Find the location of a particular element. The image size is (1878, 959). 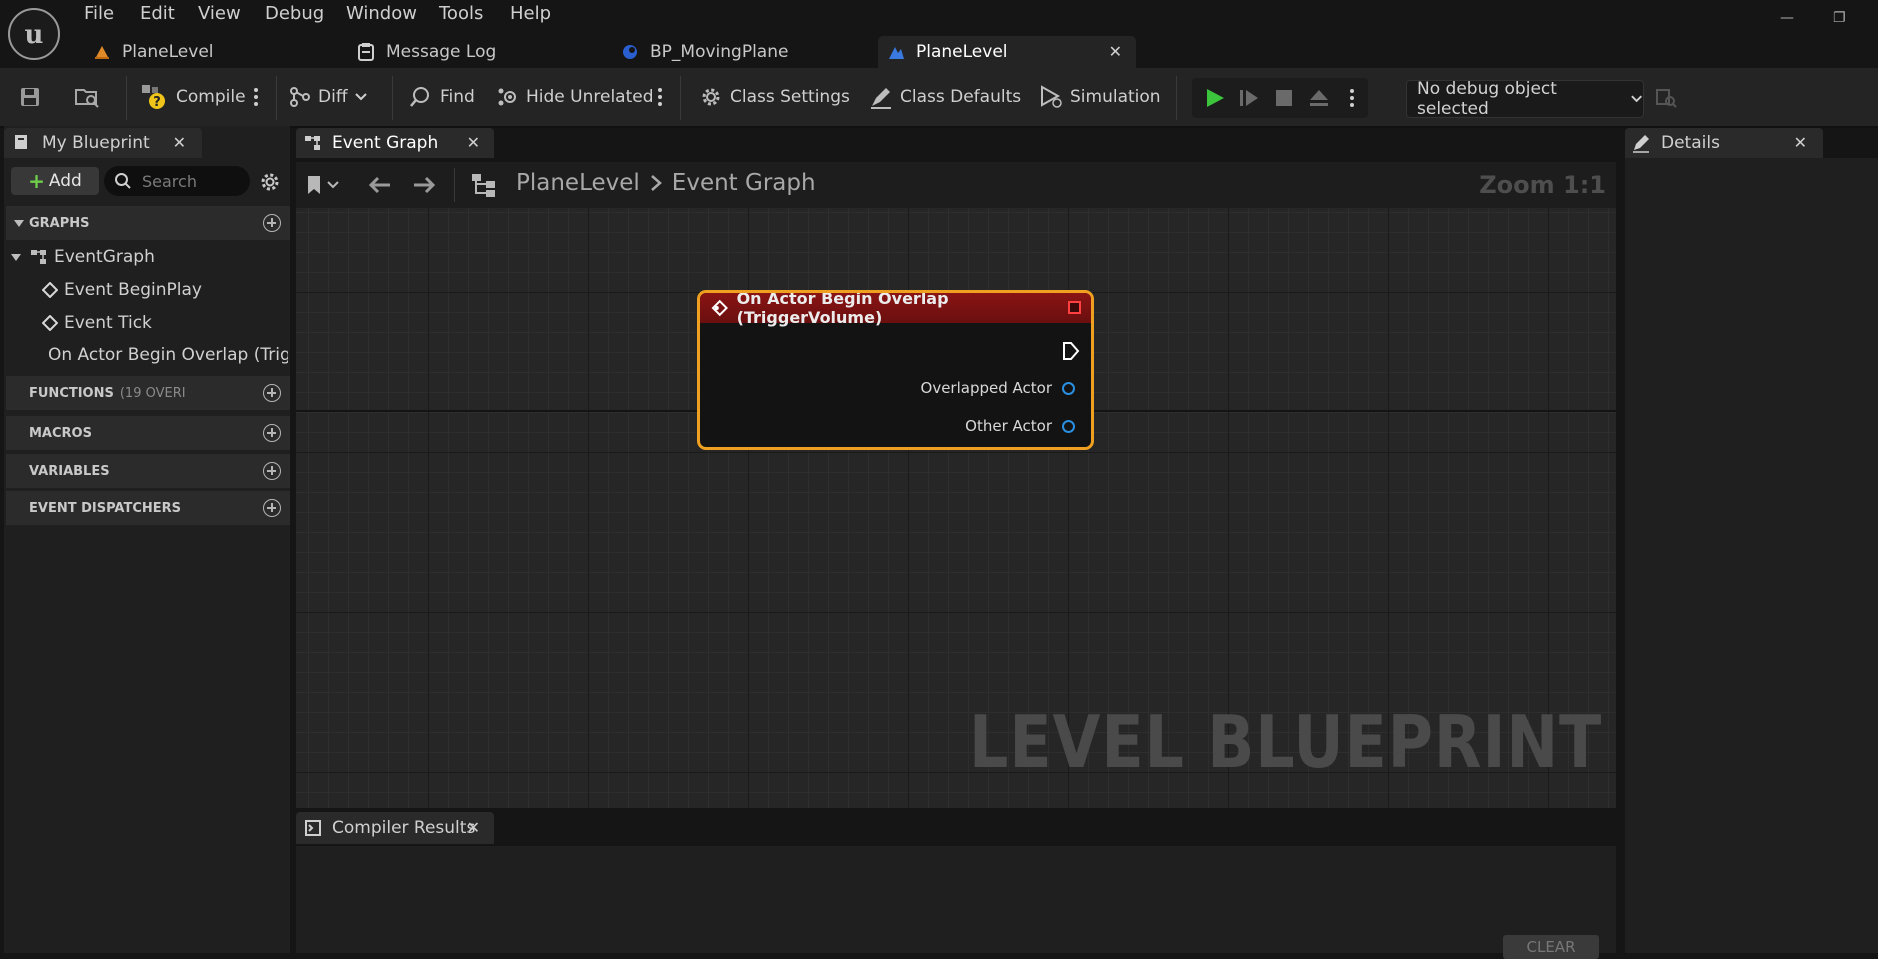

doc-tab-label: BP_MovingPlane is located at coordinates (719, 52).